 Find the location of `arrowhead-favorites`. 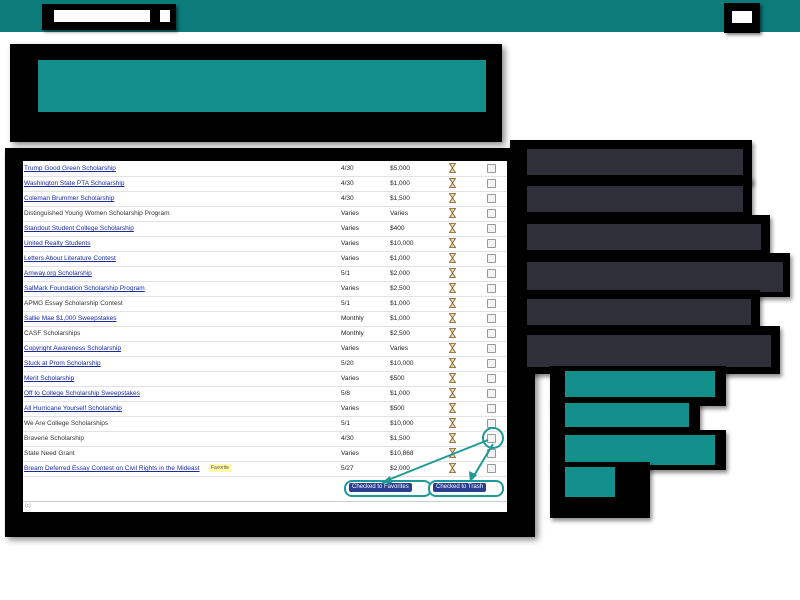

arrowhead-favorites is located at coordinates (386, 480).